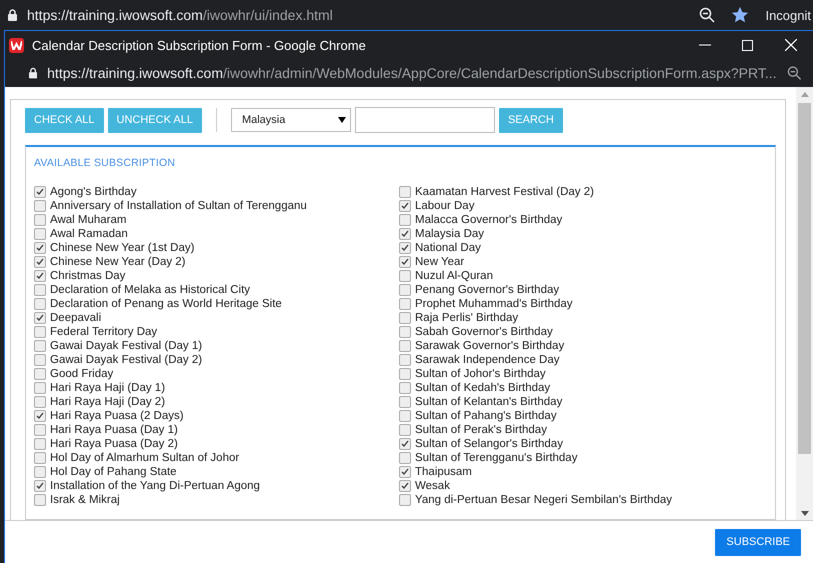  Describe the element at coordinates (543, 500) in the screenshot. I see `checkbox-label: Yang di-Pertuan Besar Negeri Sembilan's Birthday` at that location.